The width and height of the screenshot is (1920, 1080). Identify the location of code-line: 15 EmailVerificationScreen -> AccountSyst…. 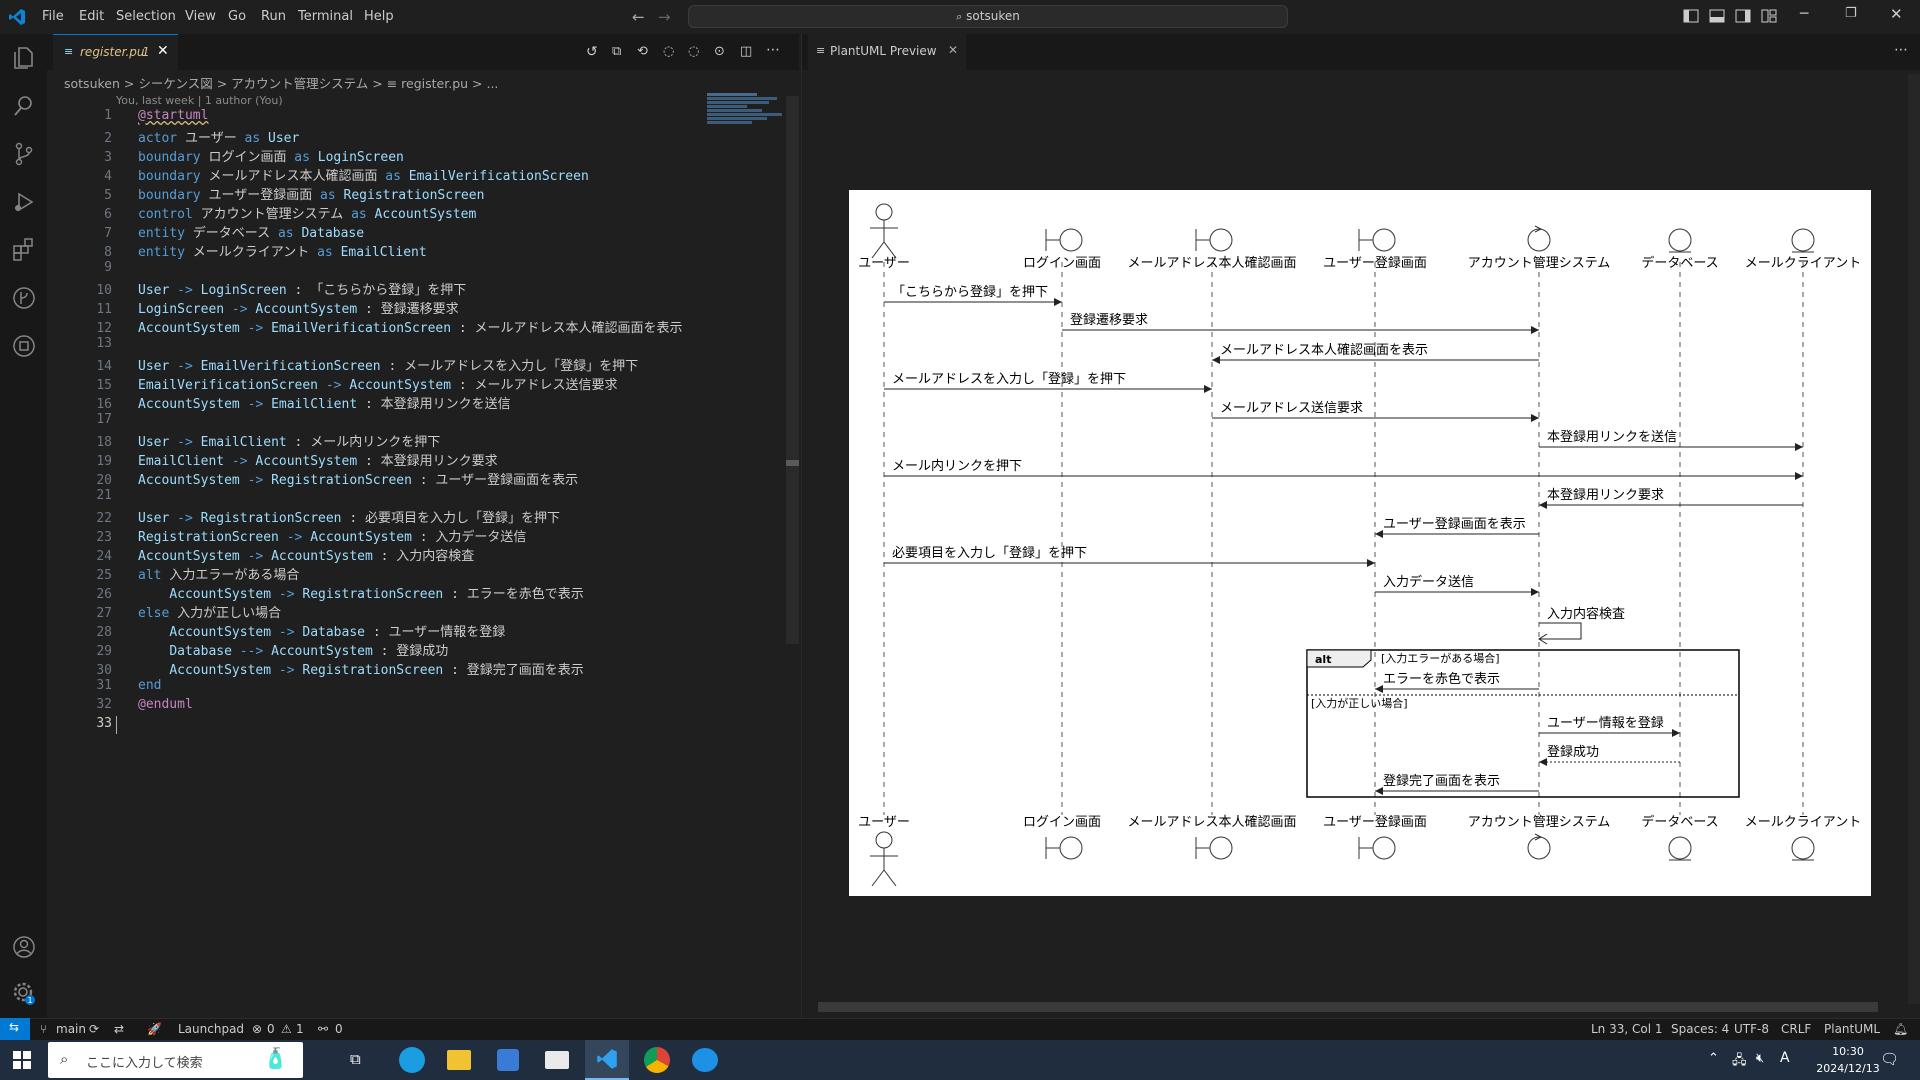
(378, 383).